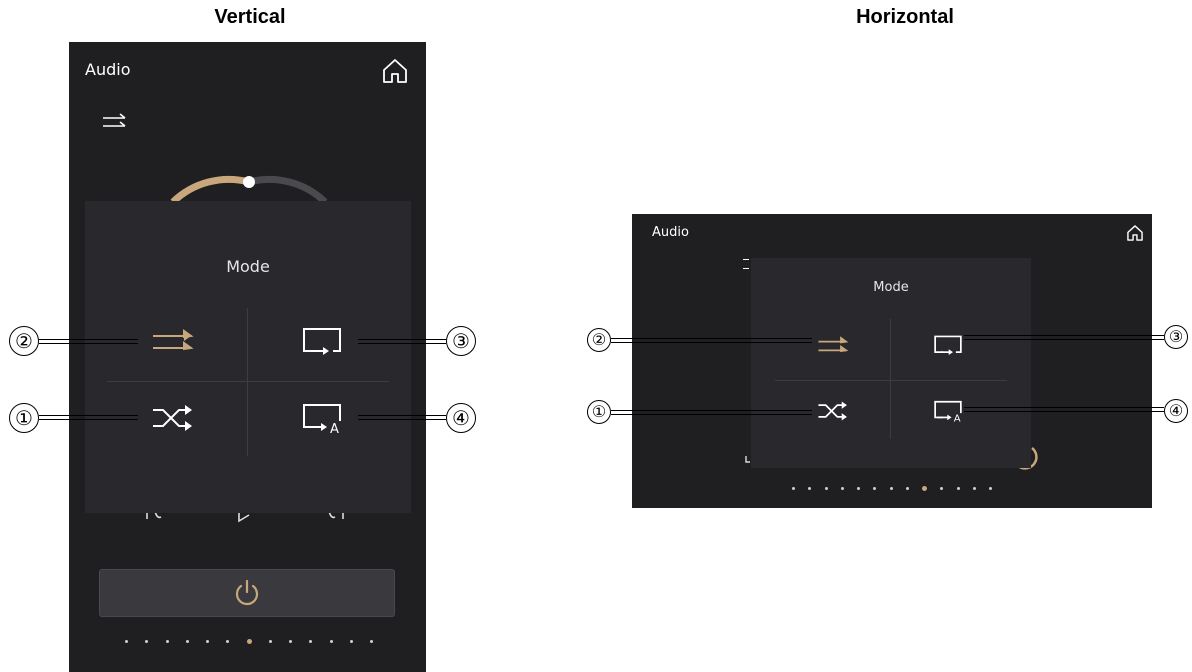 This screenshot has height=672, width=1192. I want to click on callout-line-3-horizontal, so click(1064, 337).